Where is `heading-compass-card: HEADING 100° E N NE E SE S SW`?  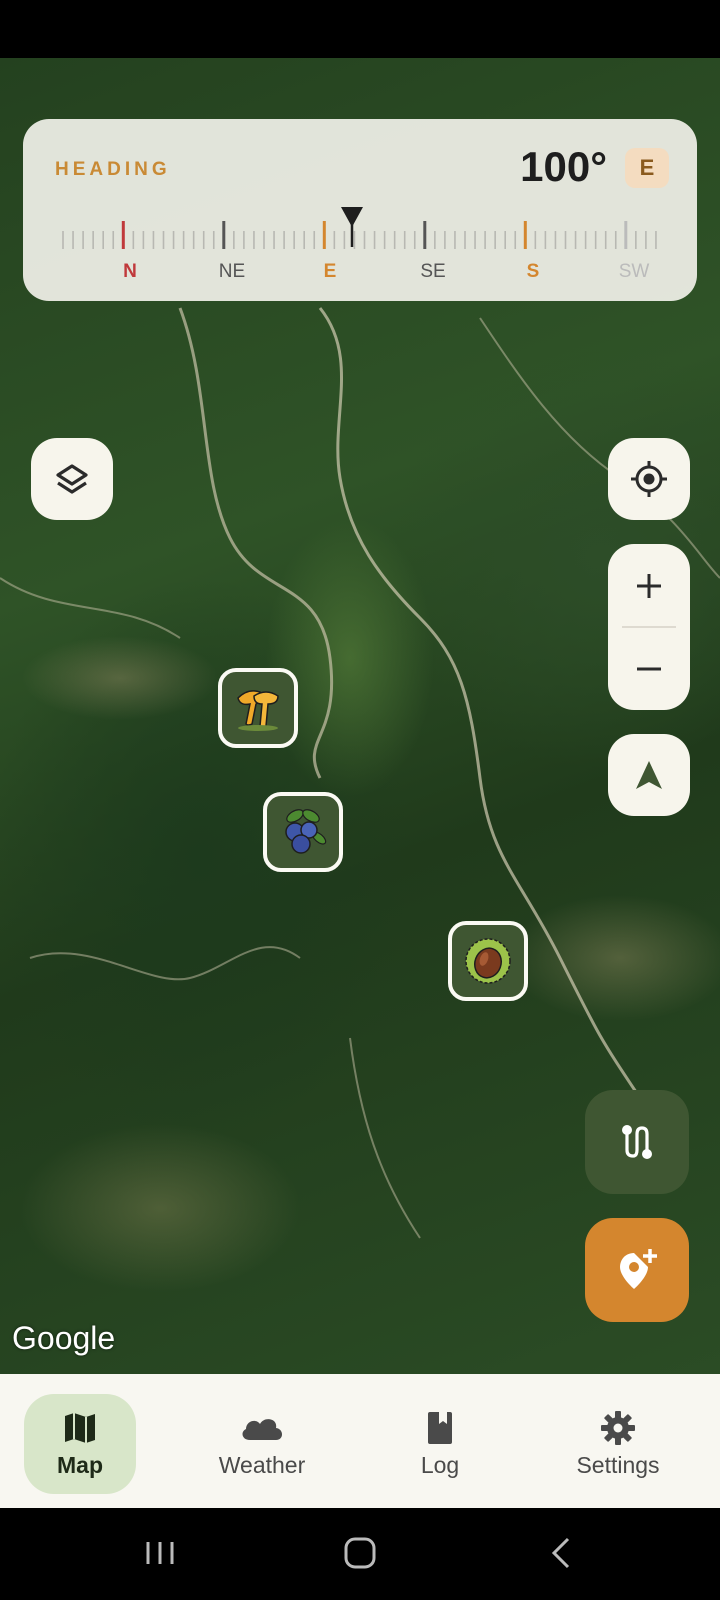
heading-compass-card: HEADING 100° E N NE E SE S SW is located at coordinates (360, 210).